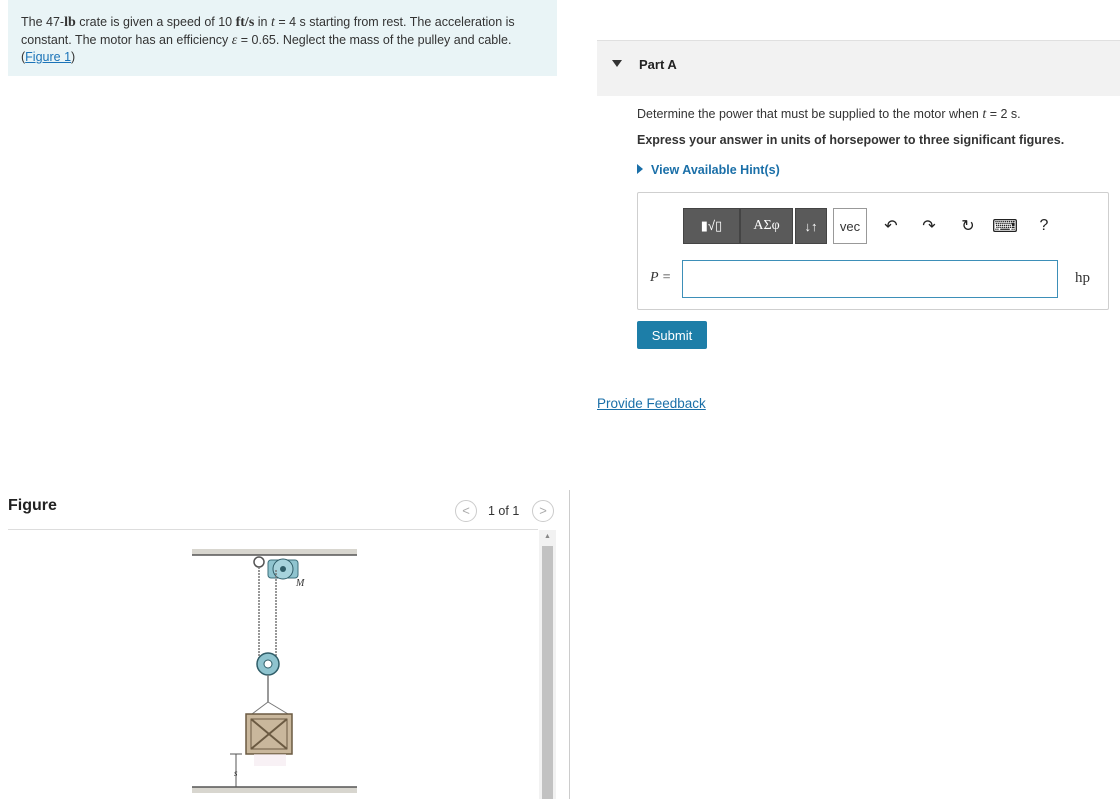  Describe the element at coordinates (547, 536) in the screenshot. I see `scroll-up-icon: ▲` at that location.